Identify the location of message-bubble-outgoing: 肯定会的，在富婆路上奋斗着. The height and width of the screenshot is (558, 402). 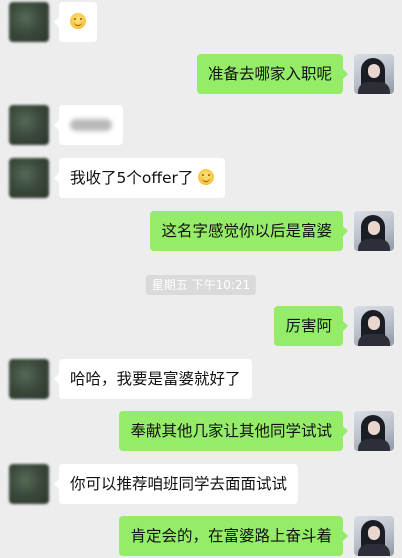
(233, 536).